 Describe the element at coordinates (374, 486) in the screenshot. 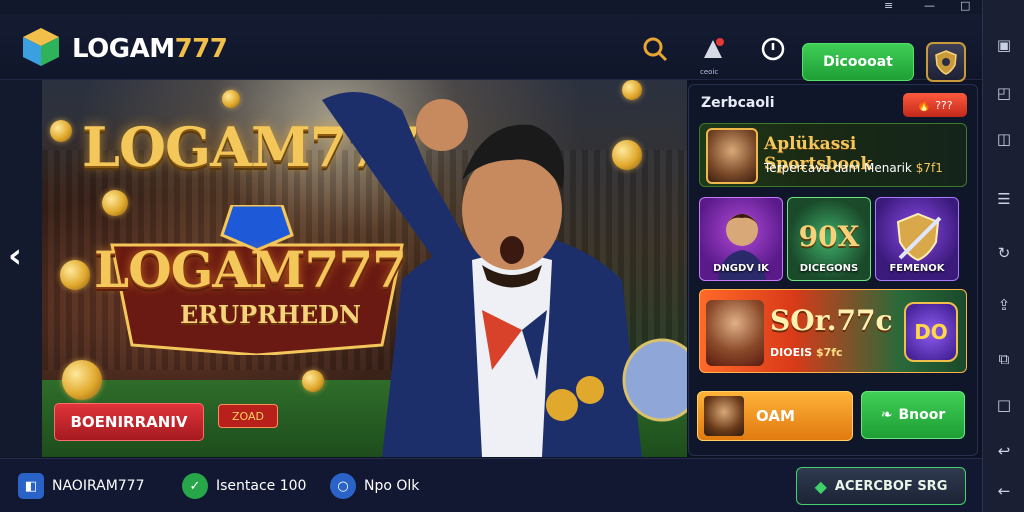

I see `bottom-item-support: ○ Npo Olk` at that location.